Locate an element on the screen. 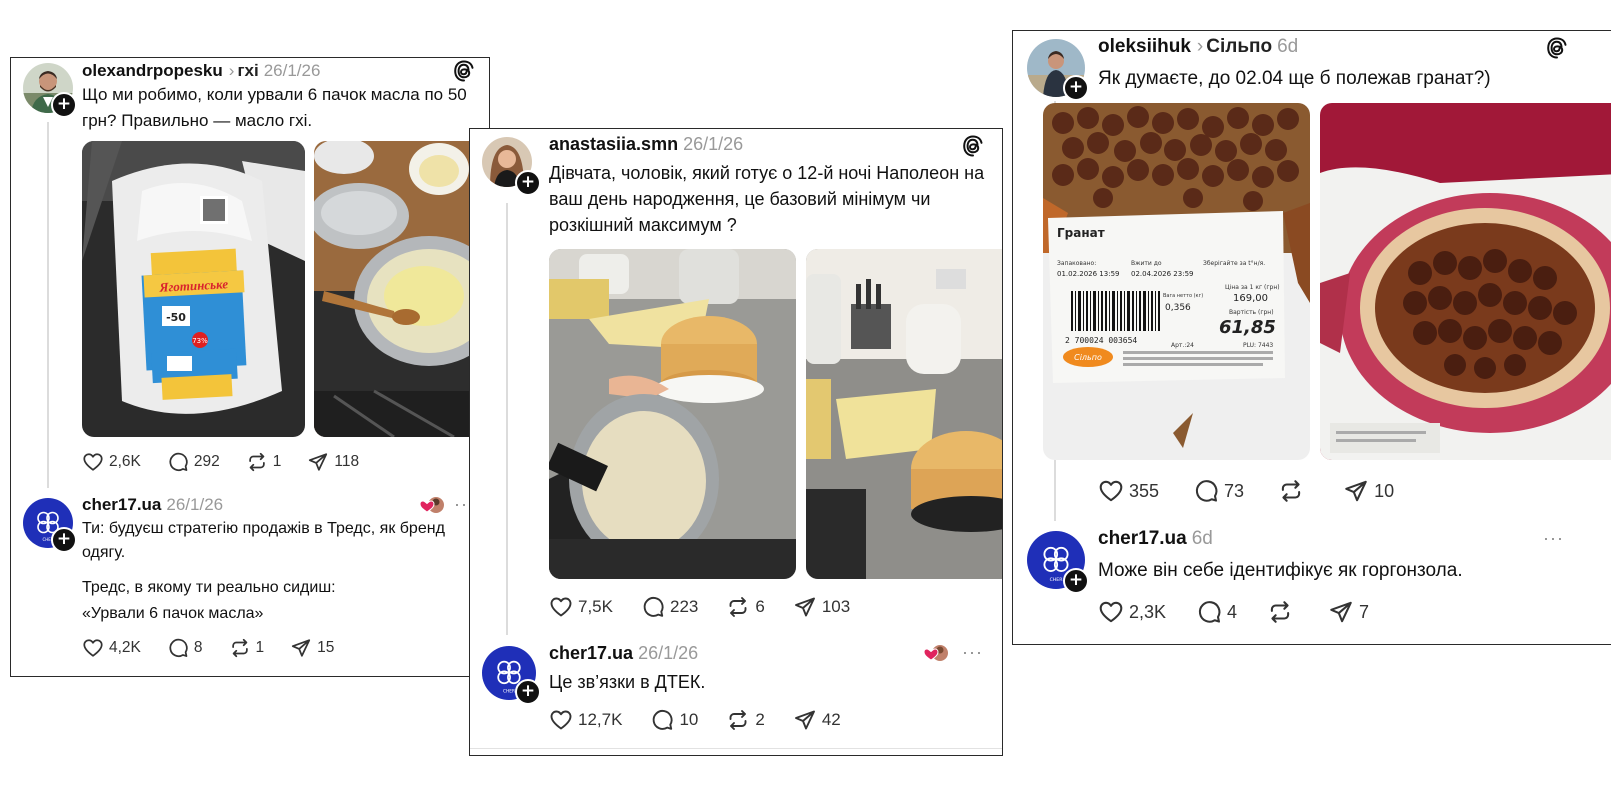 This screenshot has height=803, width=1611. barcode-digits: 2 700024 003654 is located at coordinates (1101, 340).